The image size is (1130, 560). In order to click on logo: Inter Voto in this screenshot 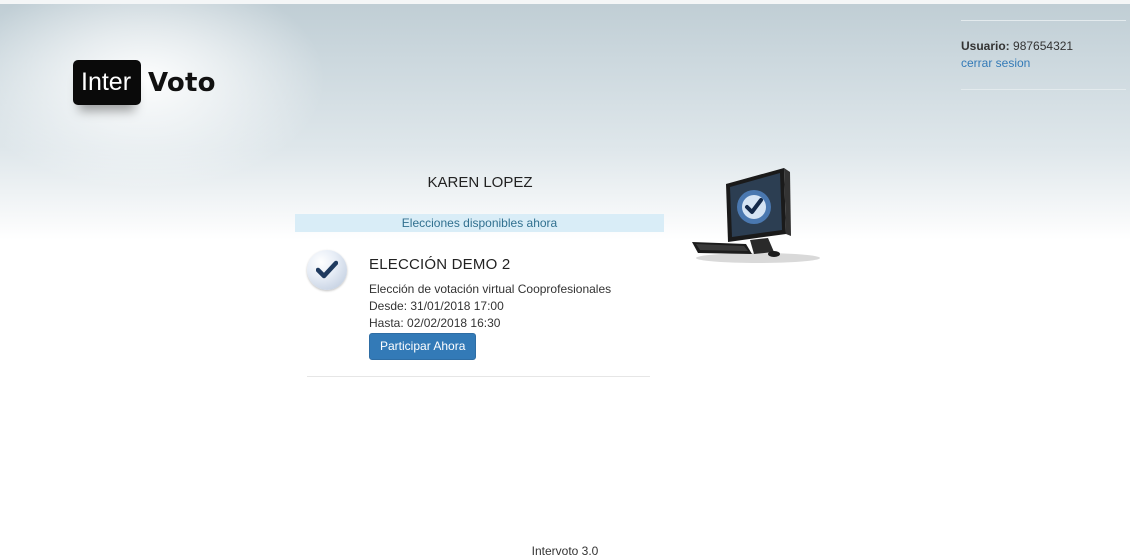, I will do `click(144, 82)`.